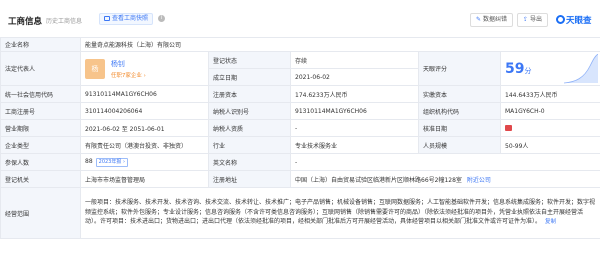 The height and width of the screenshot is (262, 600). What do you see at coordinates (249, 162) in the screenshot?
I see `english-name-label: 英文名称` at bounding box center [249, 162].